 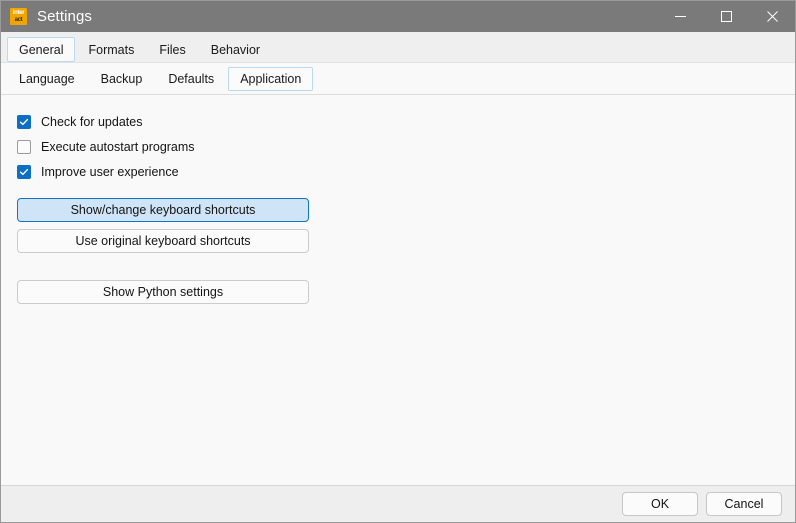 What do you see at coordinates (24, 146) in the screenshot?
I see `checkbox-execute-autostart-programs` at bounding box center [24, 146].